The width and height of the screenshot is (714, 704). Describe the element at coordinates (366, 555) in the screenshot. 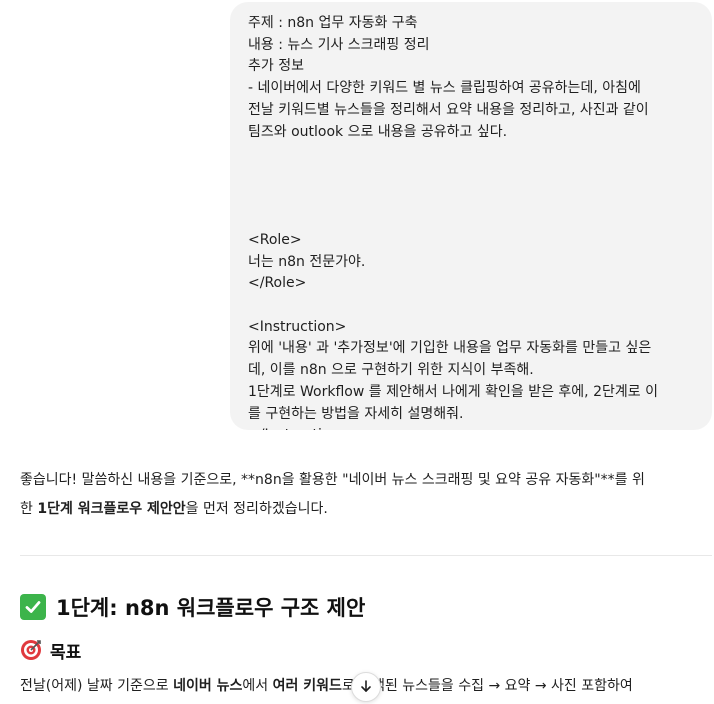

I see `section-divider` at that location.